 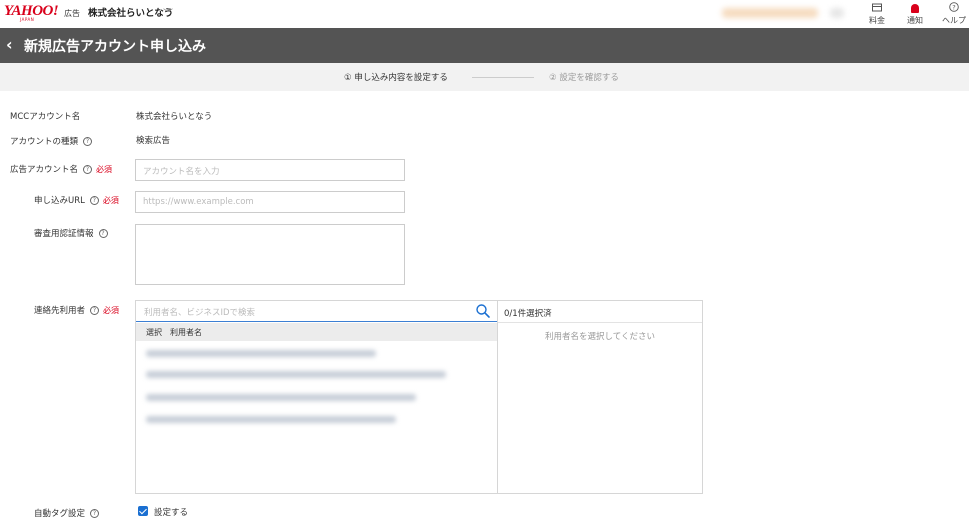 What do you see at coordinates (877, 8) in the screenshot?
I see `wallet-icon` at bounding box center [877, 8].